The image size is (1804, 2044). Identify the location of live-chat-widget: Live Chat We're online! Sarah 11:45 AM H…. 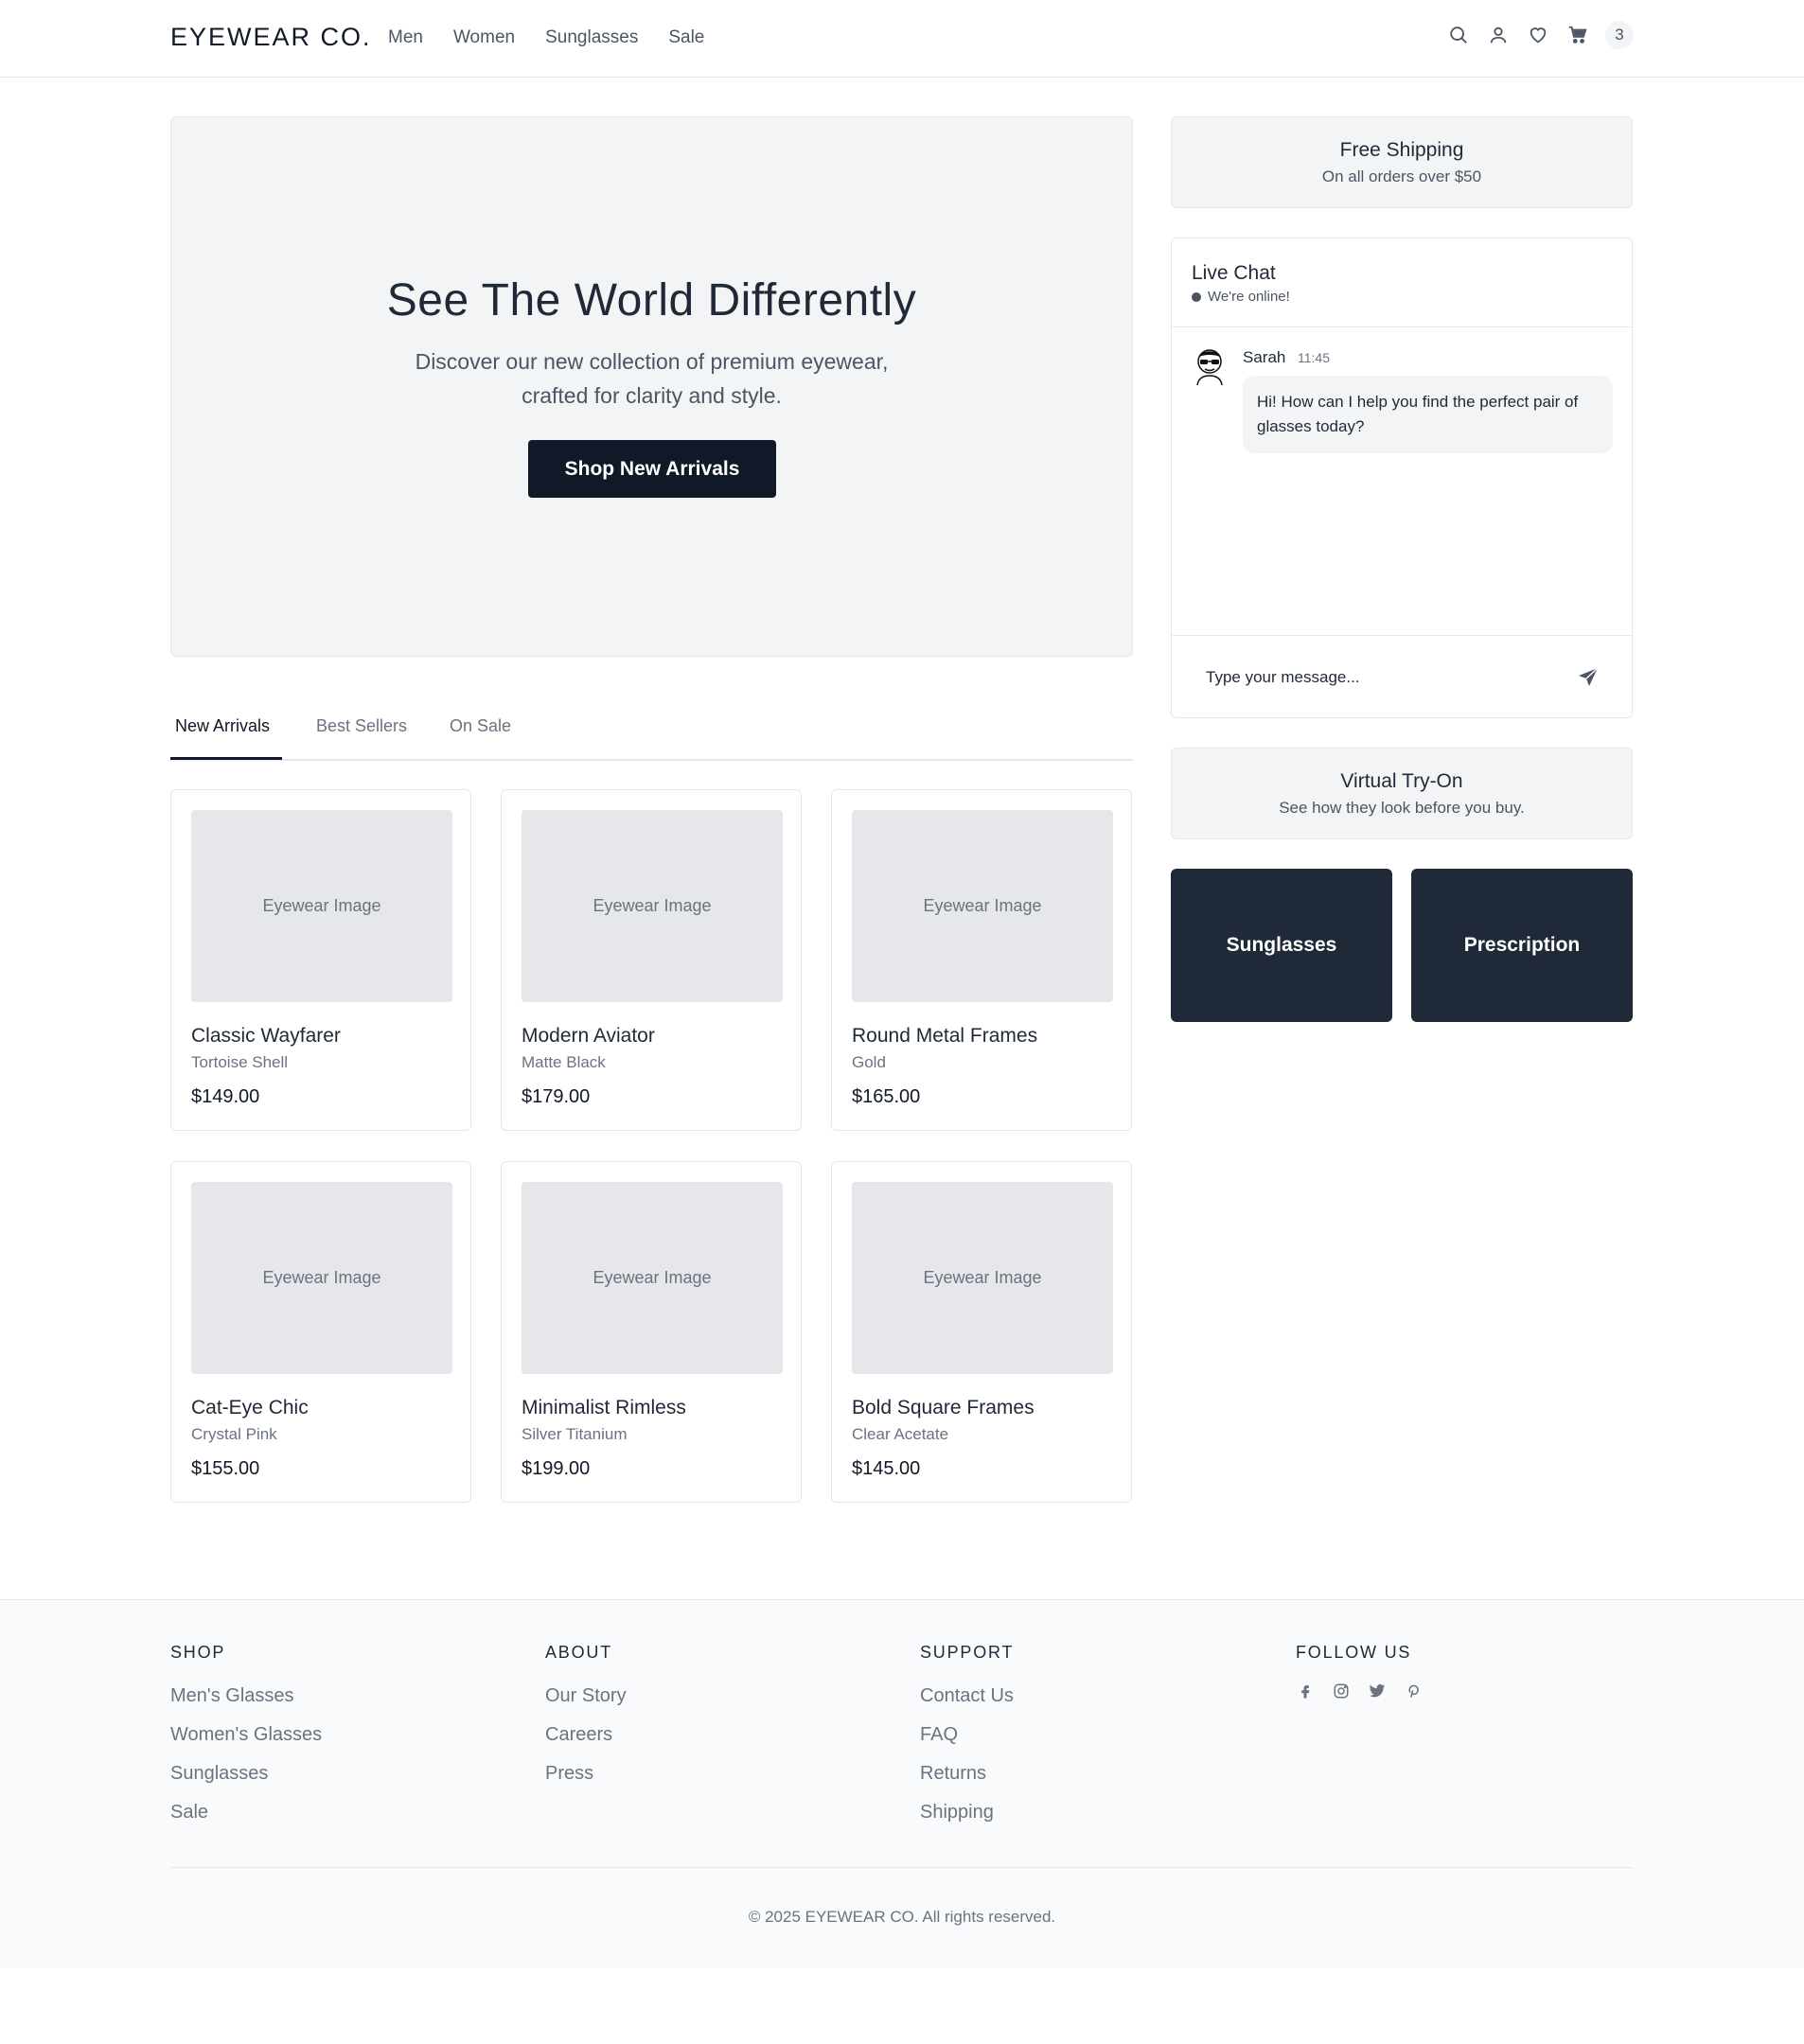
(1402, 478).